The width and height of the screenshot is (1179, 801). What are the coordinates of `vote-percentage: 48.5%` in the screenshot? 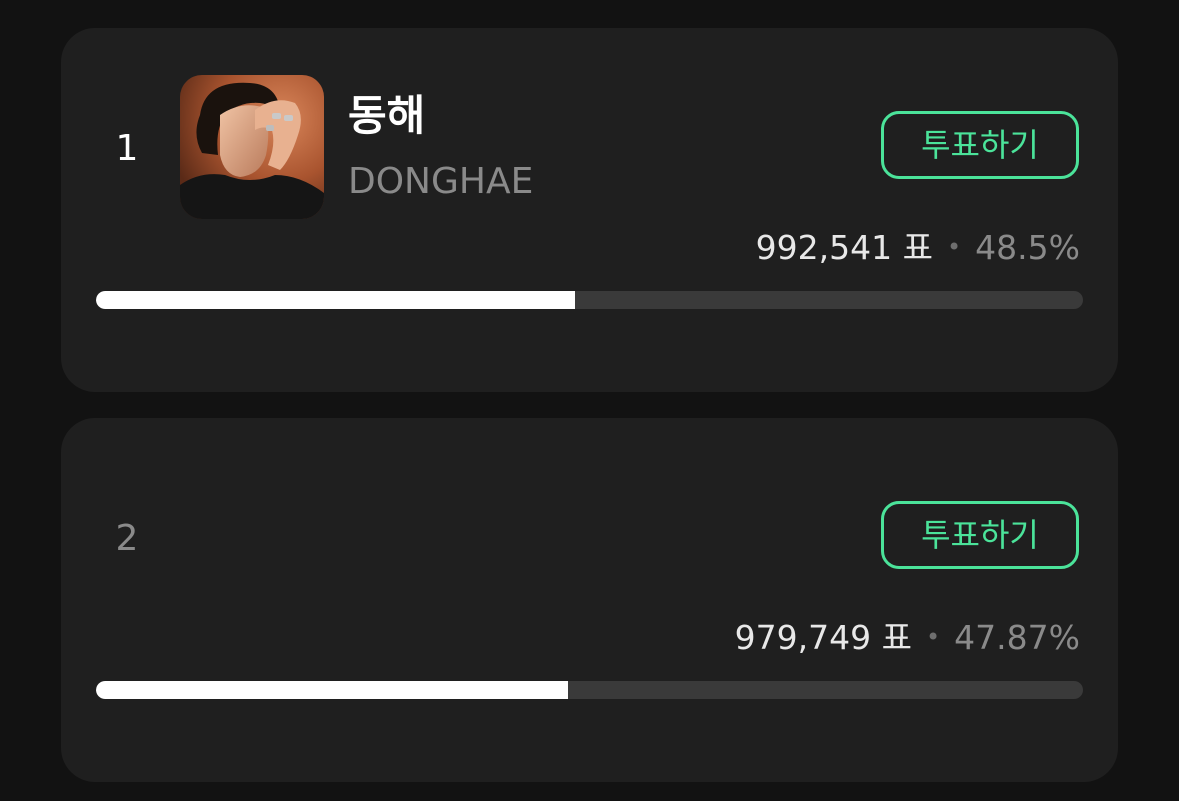 It's located at (1027, 247).